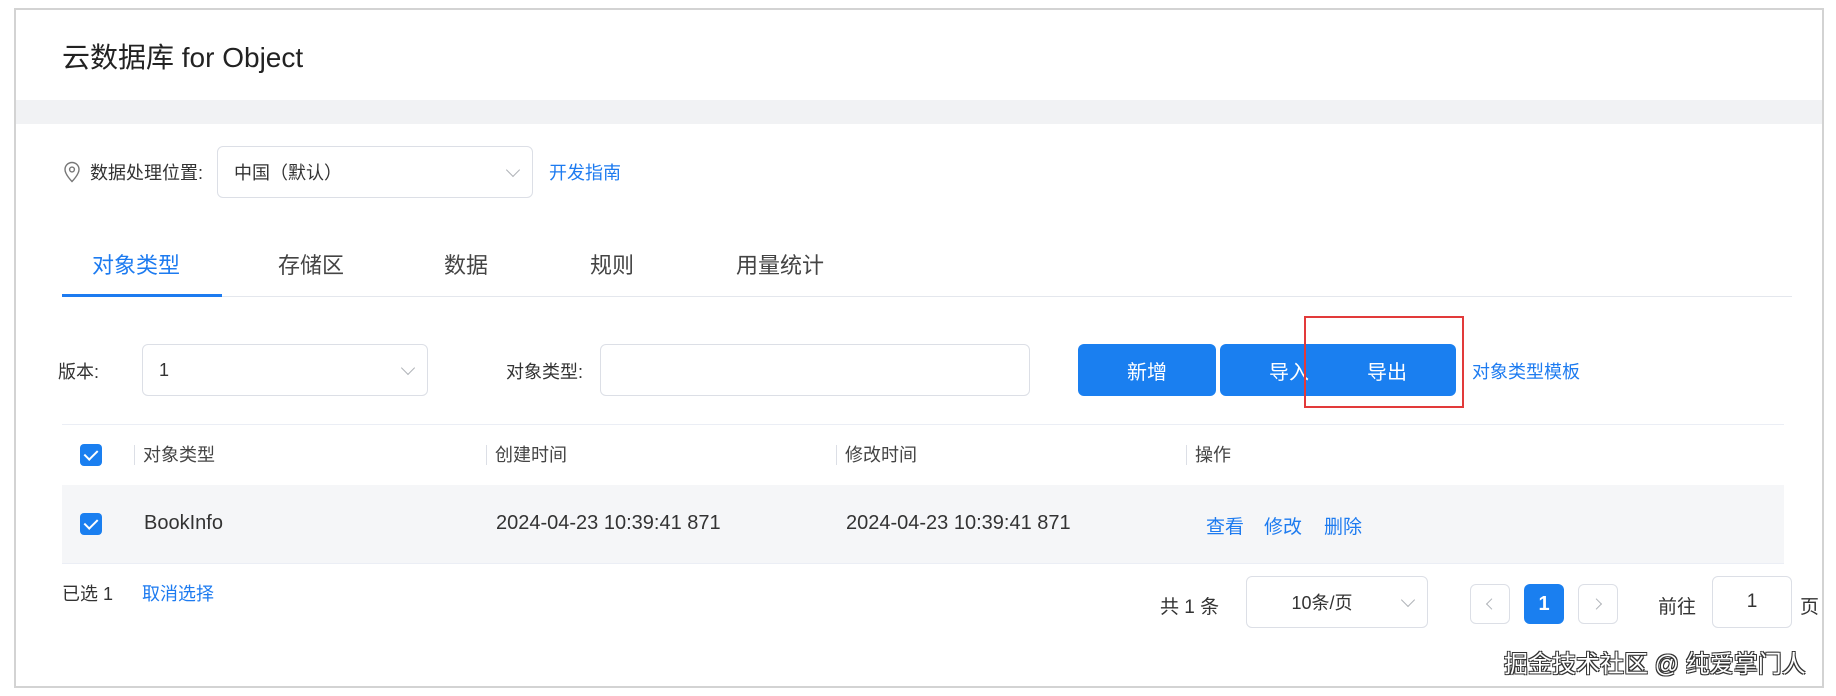 The width and height of the screenshot is (1836, 696). Describe the element at coordinates (88, 594) in the screenshot. I see `selected-count: 已选 1` at that location.